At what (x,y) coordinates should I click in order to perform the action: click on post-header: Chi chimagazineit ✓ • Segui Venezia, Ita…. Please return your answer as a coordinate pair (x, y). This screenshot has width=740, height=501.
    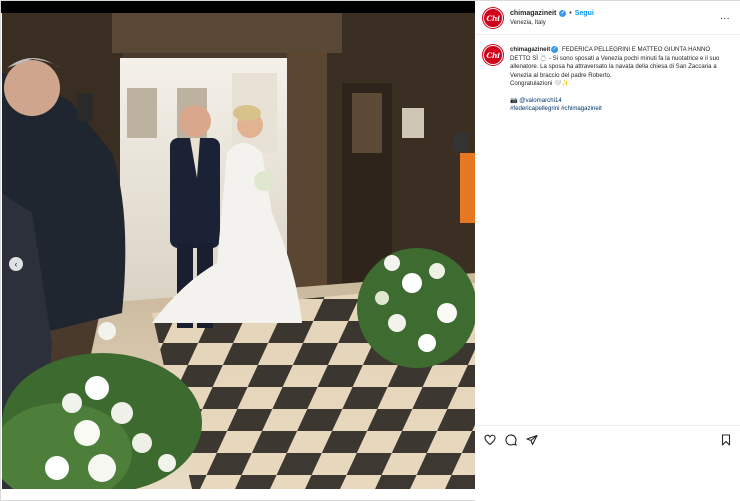
    Looking at the image, I should click on (607, 18).